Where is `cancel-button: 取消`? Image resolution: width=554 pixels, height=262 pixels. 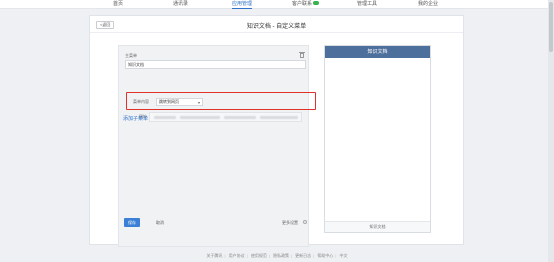 cancel-button: 取消 is located at coordinates (160, 223).